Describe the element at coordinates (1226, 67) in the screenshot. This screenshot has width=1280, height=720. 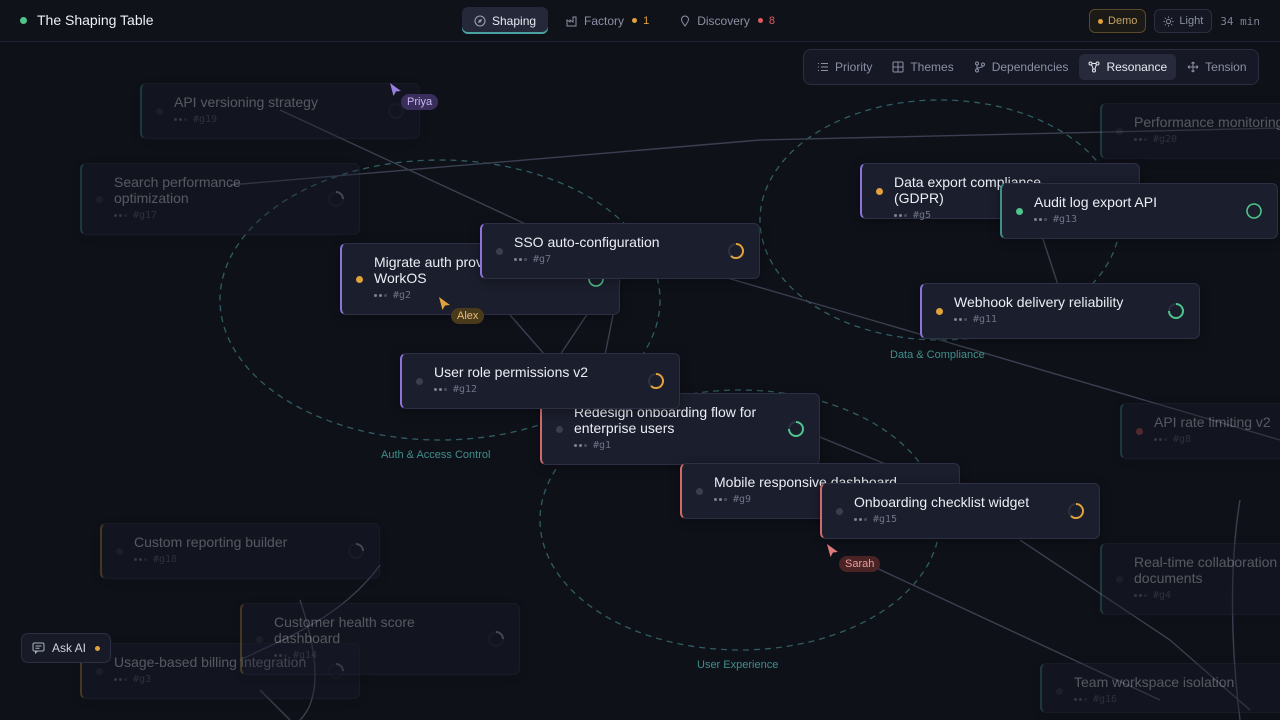
I see `lens-label: Tension` at that location.